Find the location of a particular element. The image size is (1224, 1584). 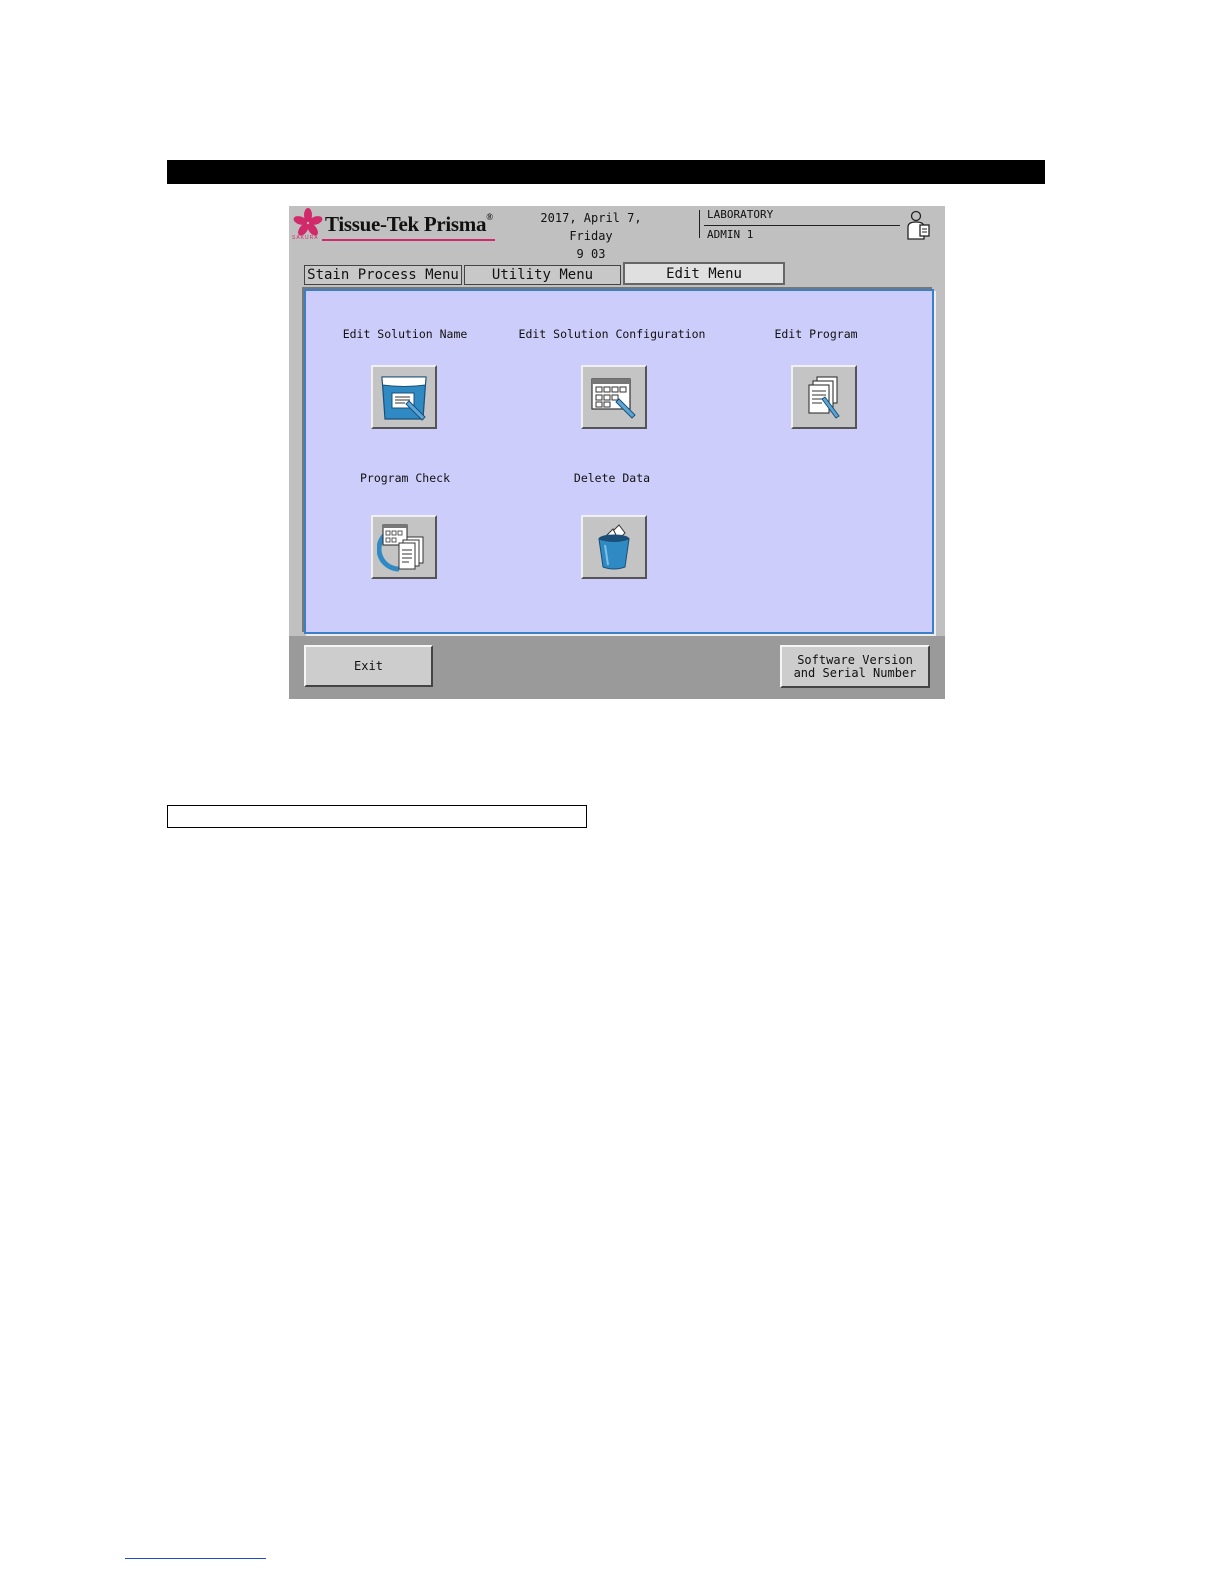

edit-program-label: Edit Program is located at coordinates (816, 334).